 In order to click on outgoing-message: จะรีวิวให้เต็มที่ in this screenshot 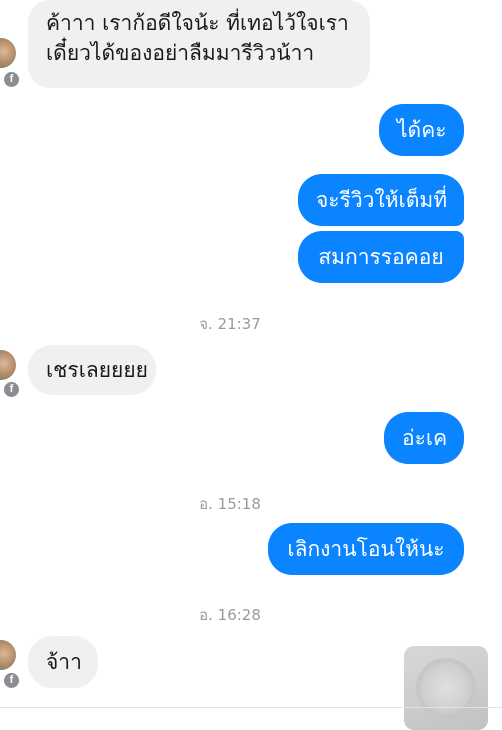, I will do `click(381, 200)`.